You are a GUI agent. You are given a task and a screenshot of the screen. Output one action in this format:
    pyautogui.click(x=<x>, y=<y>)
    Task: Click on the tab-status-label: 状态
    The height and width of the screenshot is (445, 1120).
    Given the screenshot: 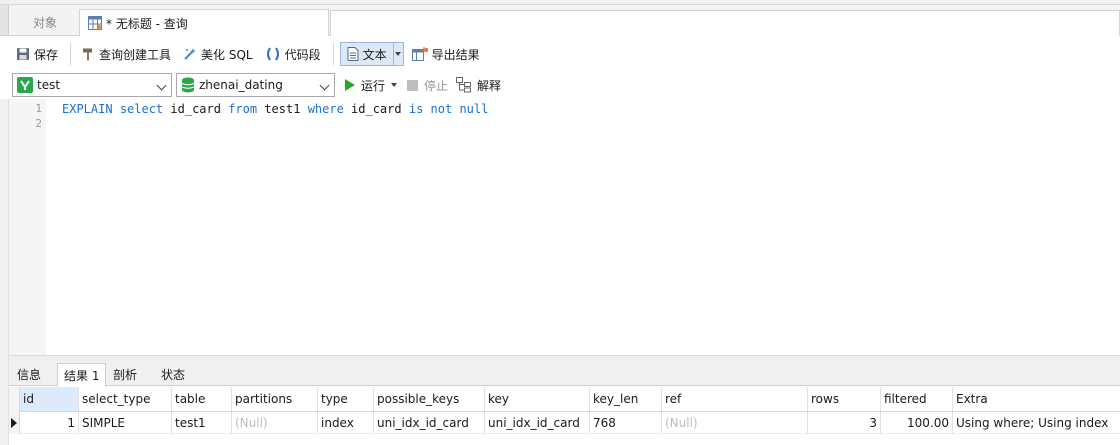 What is the action you would take?
    pyautogui.click(x=173, y=375)
    